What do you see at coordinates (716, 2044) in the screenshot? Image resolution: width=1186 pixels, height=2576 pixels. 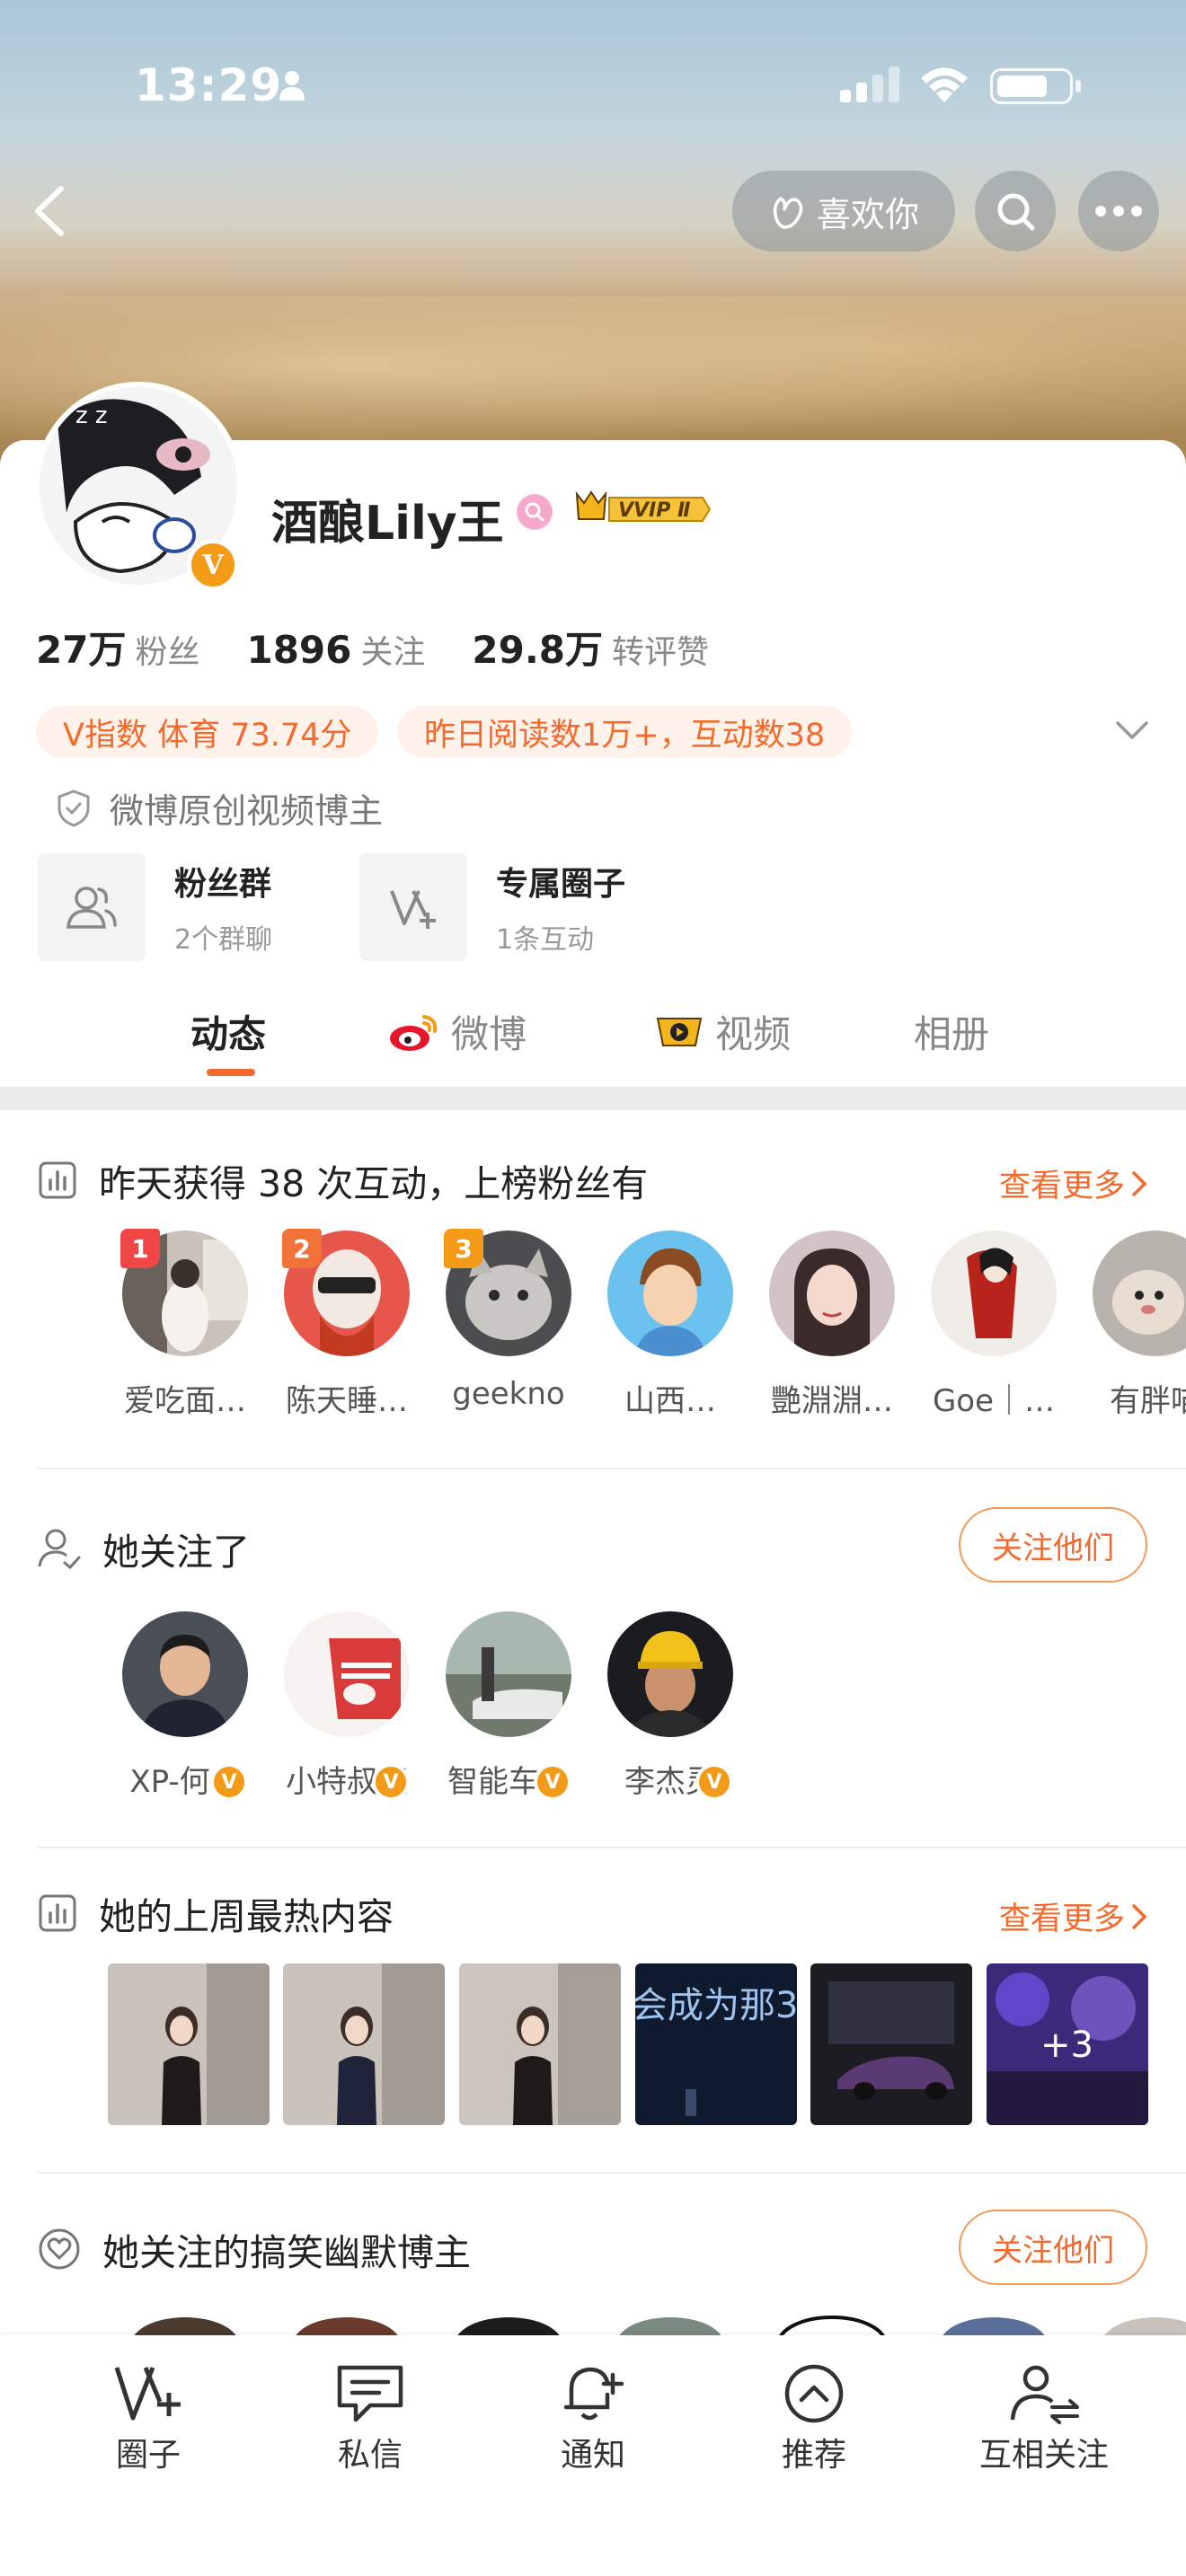 I see `hot-thumbnail: 会成为那3%` at bounding box center [716, 2044].